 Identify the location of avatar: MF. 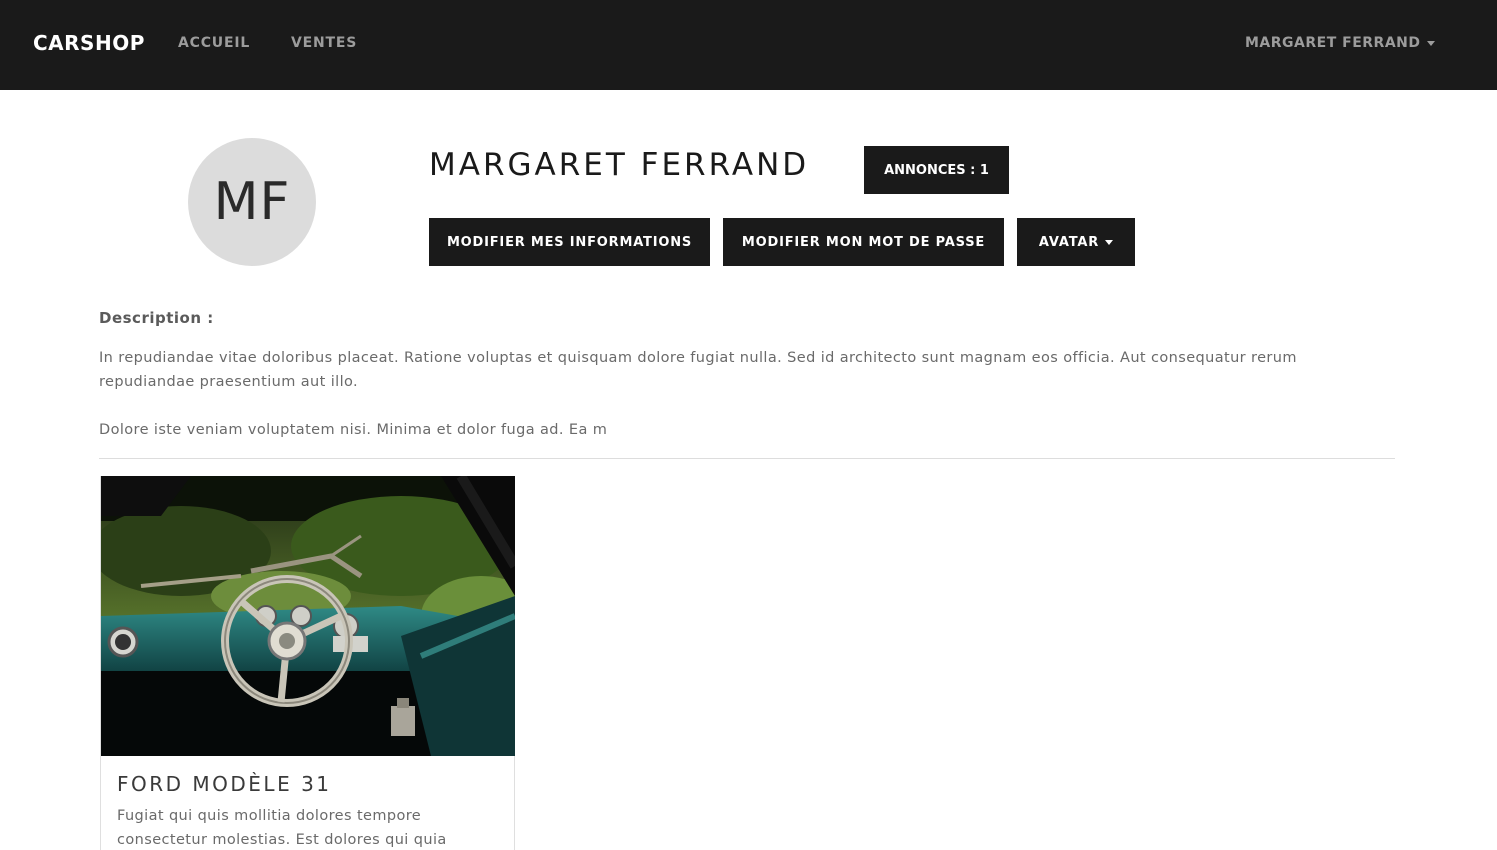
(252, 202).